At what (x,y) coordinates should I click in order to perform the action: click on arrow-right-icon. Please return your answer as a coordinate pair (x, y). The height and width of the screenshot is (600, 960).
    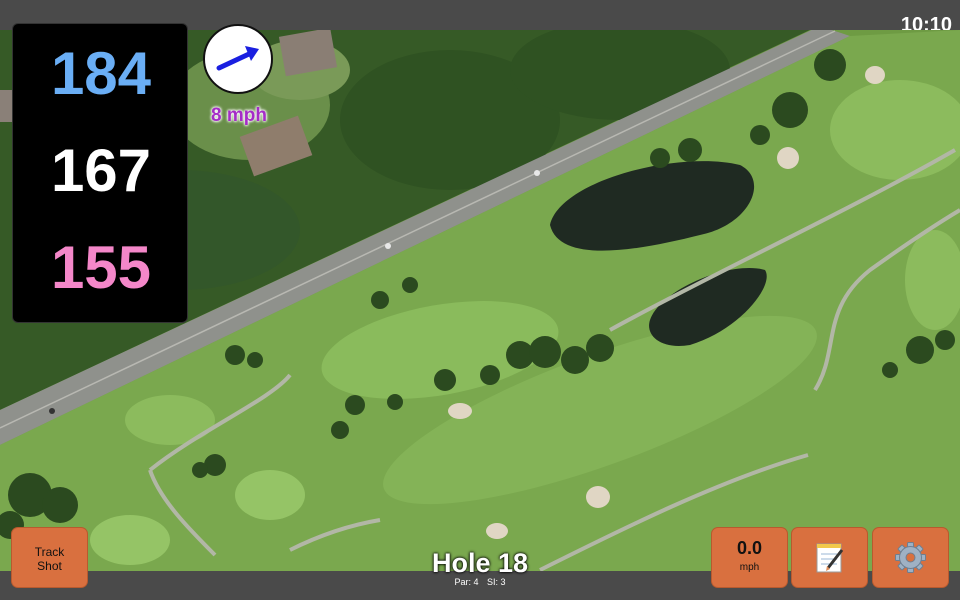
    Looking at the image, I should click on (237, 58).